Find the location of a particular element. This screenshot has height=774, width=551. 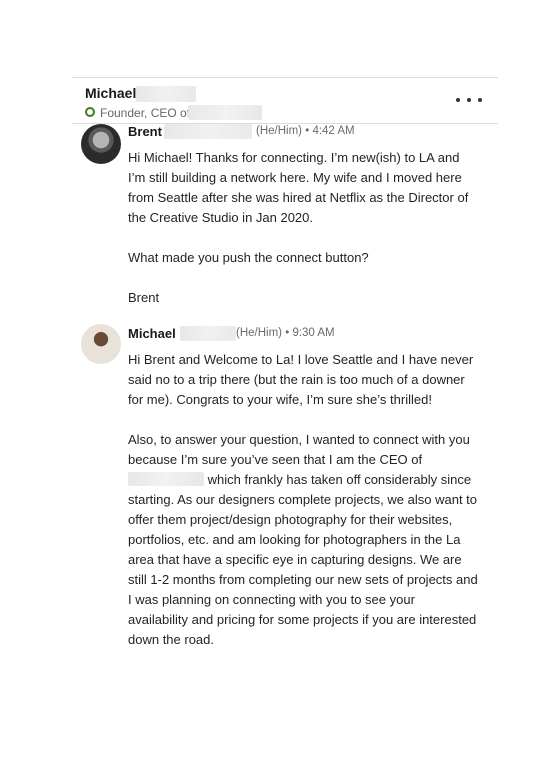

message-time: 9:30 AM is located at coordinates (313, 333).